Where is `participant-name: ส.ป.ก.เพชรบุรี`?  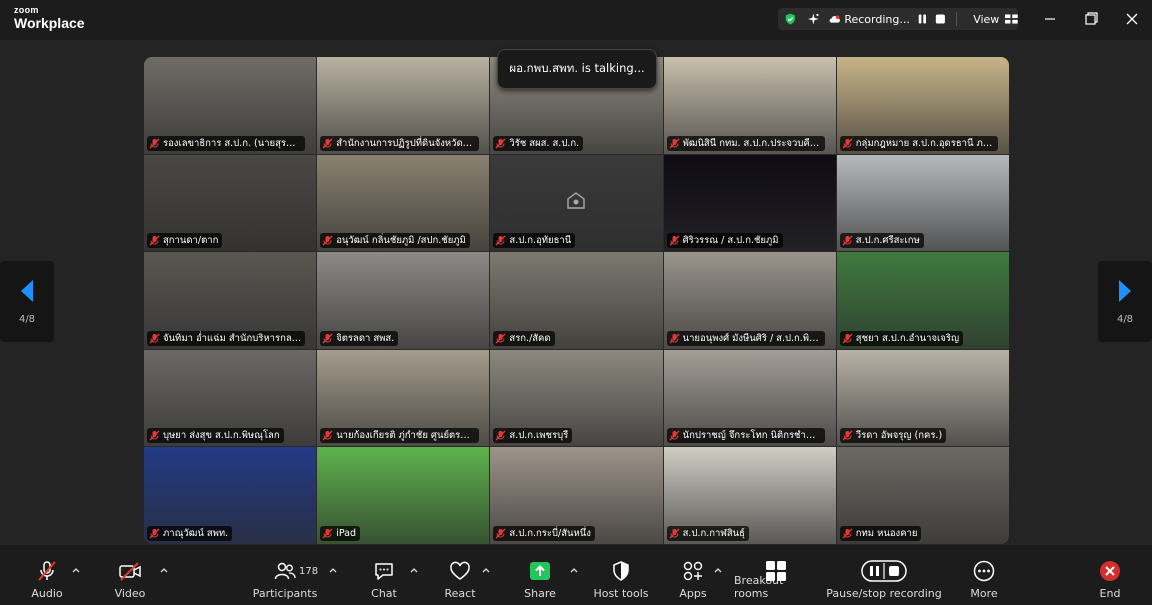 participant-name: ส.ป.ก.เพชรบุรี is located at coordinates (539, 436).